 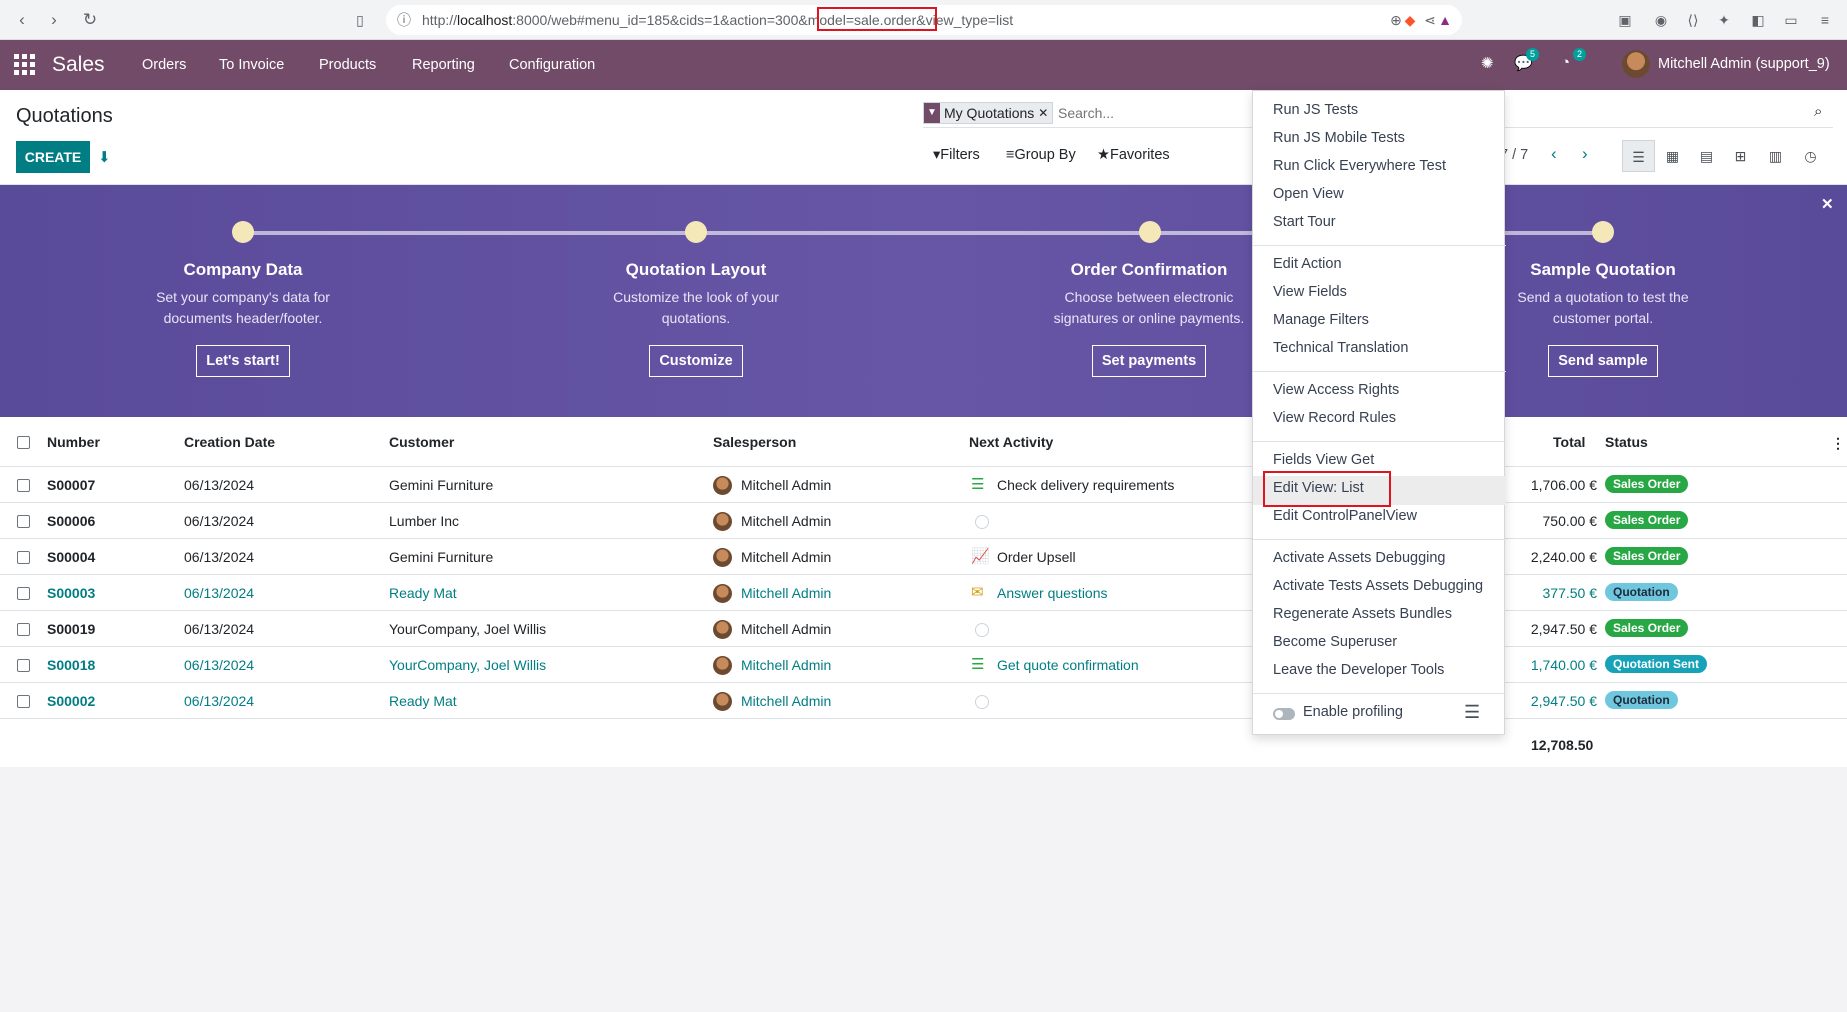 I want to click on kanban-view-icon: ▦, so click(x=1672, y=156).